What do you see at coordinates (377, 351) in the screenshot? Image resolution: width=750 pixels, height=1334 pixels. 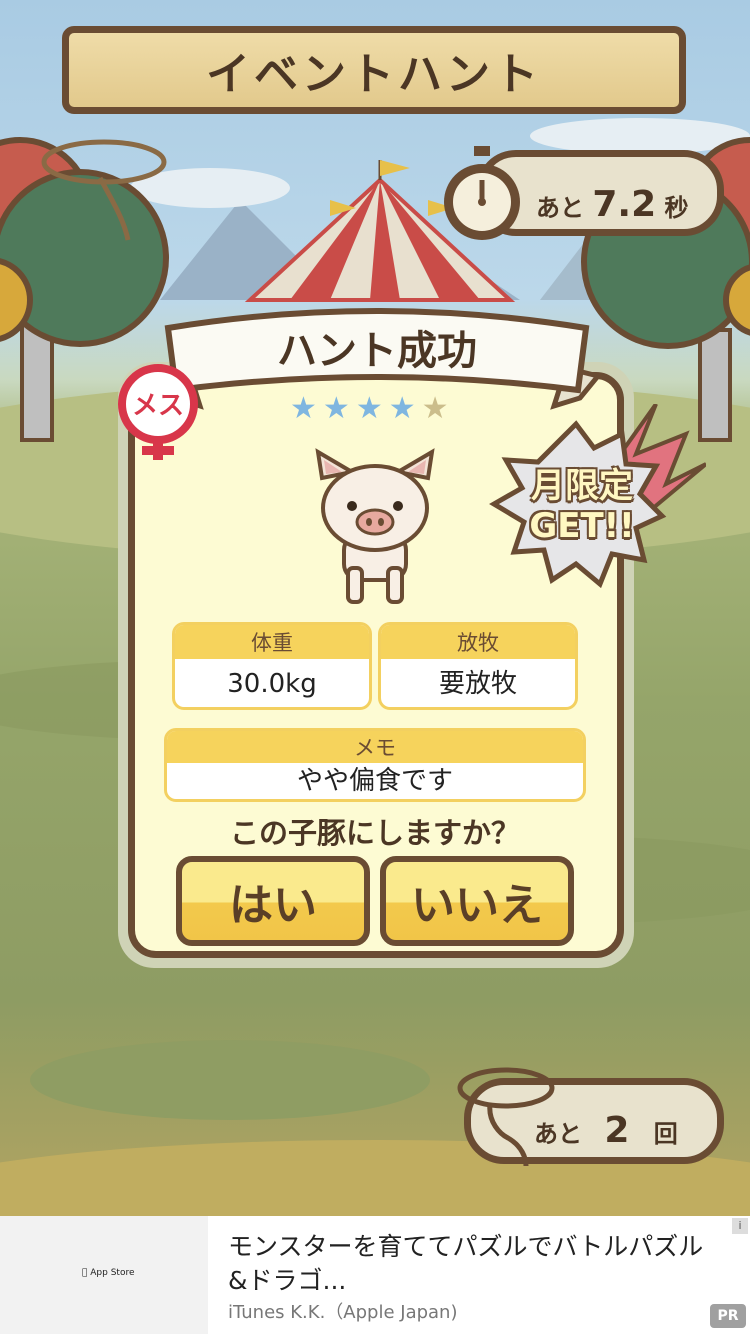 I see `result-title: ハント成功` at bounding box center [377, 351].